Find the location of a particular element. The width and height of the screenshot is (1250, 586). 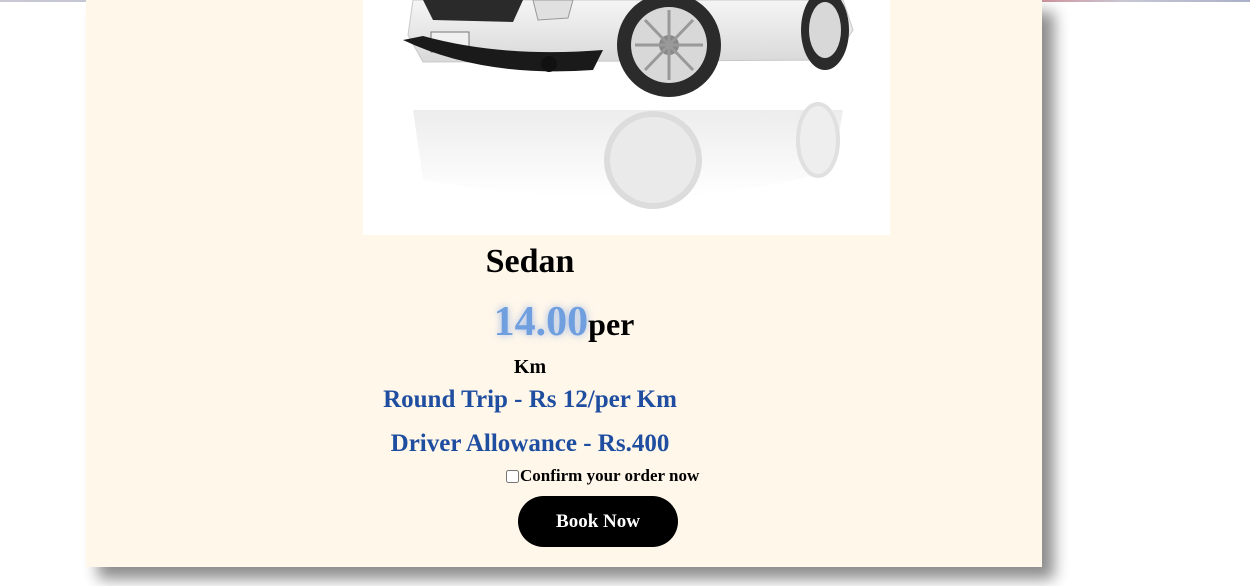

confirm-order-row: Confirm your order now is located at coordinates (602, 476).